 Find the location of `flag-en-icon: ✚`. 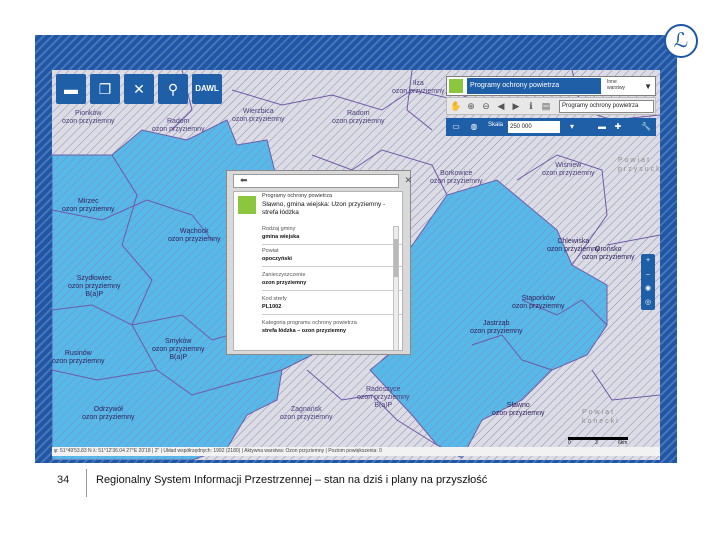

flag-en-icon: ✚ is located at coordinates (618, 127).